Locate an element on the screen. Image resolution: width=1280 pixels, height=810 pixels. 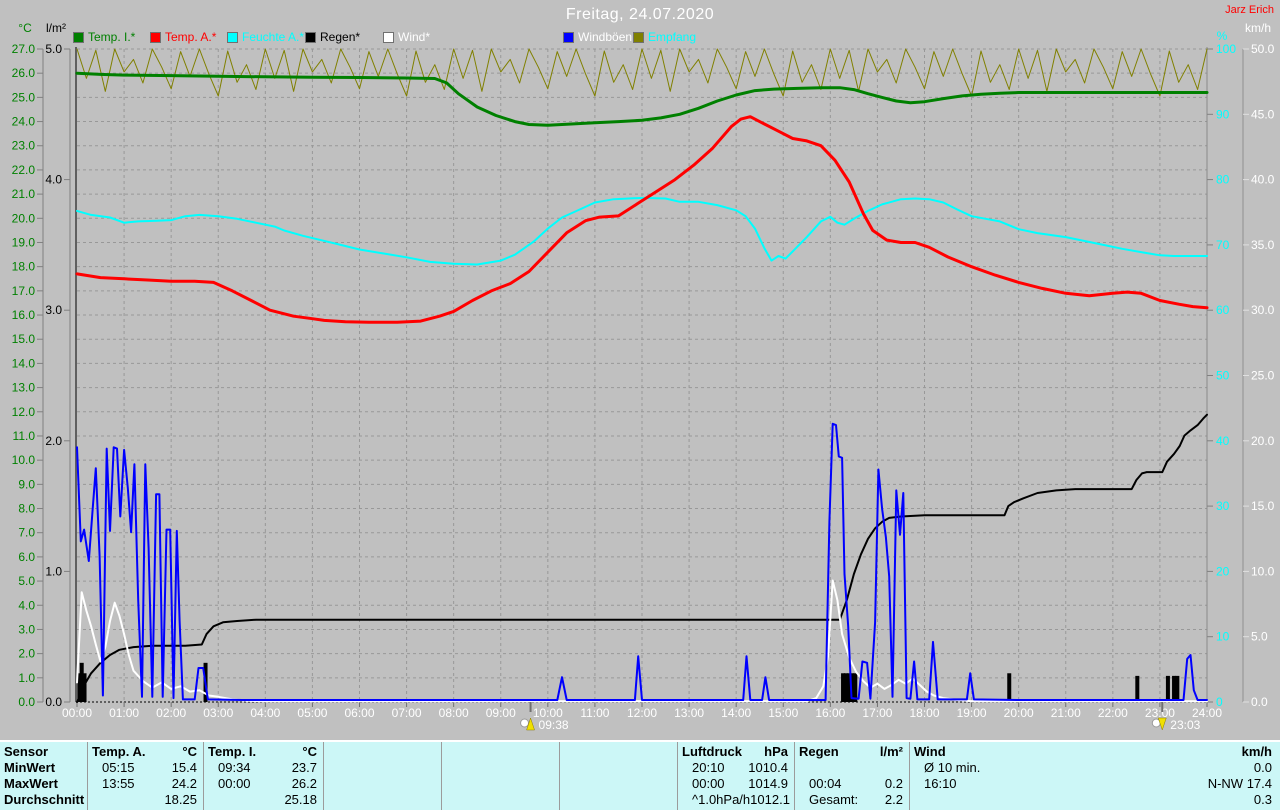
table-cell: 15.4 is located at coordinates (184, 767).